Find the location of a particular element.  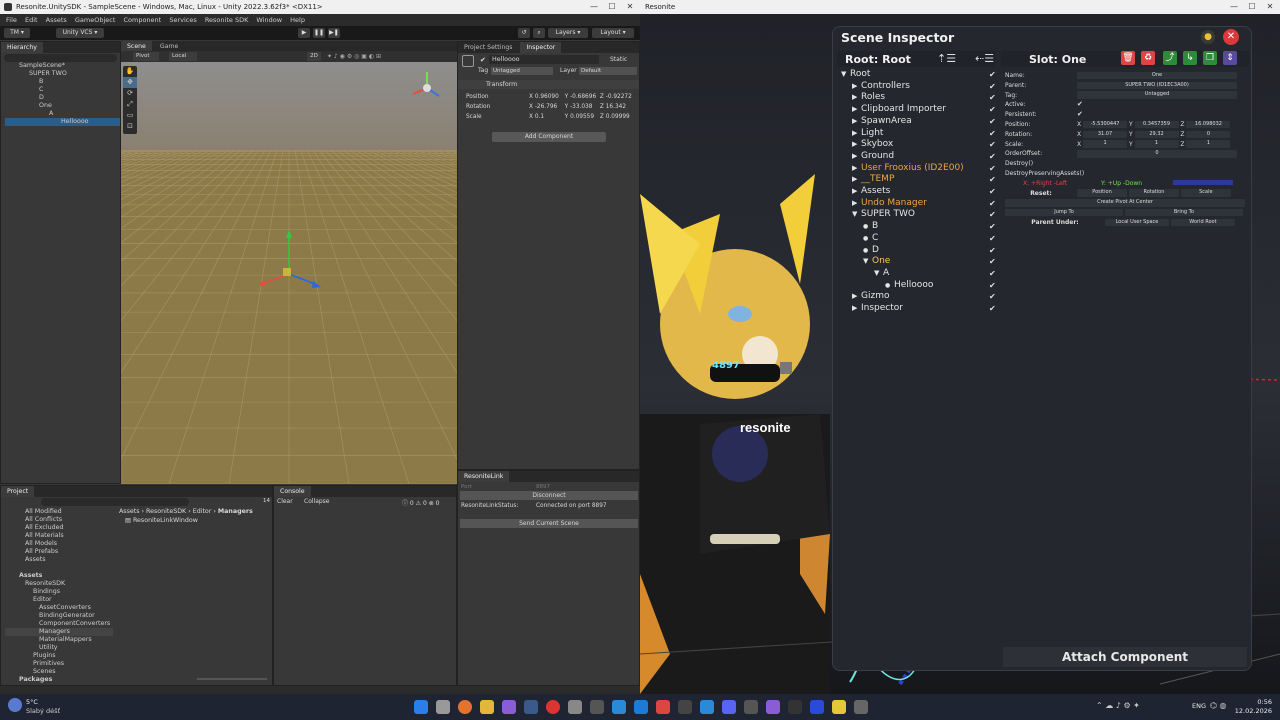

prop-name-field: One is located at coordinates (1157, 75).